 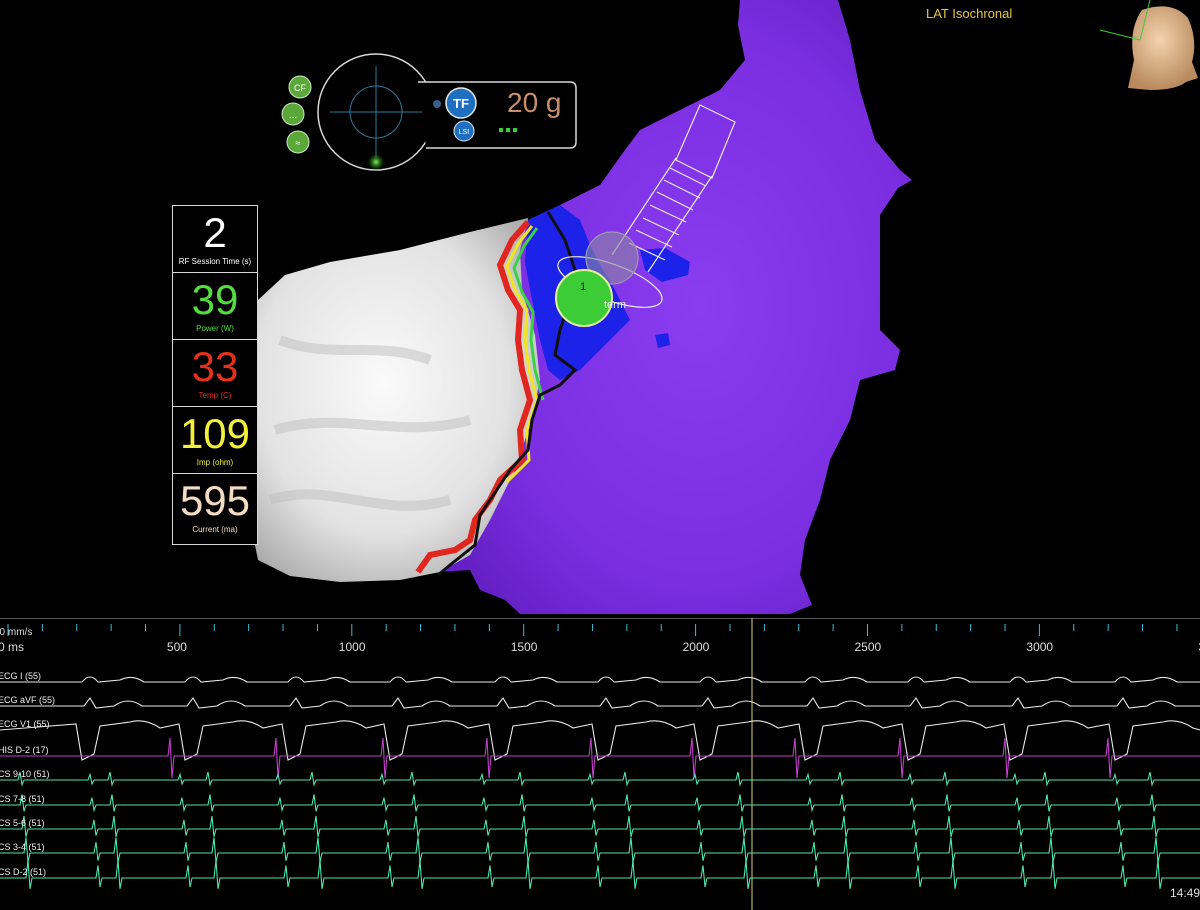 What do you see at coordinates (16, 632) in the screenshot?
I see `timeline-scale-label: 10 mm/s` at bounding box center [16, 632].